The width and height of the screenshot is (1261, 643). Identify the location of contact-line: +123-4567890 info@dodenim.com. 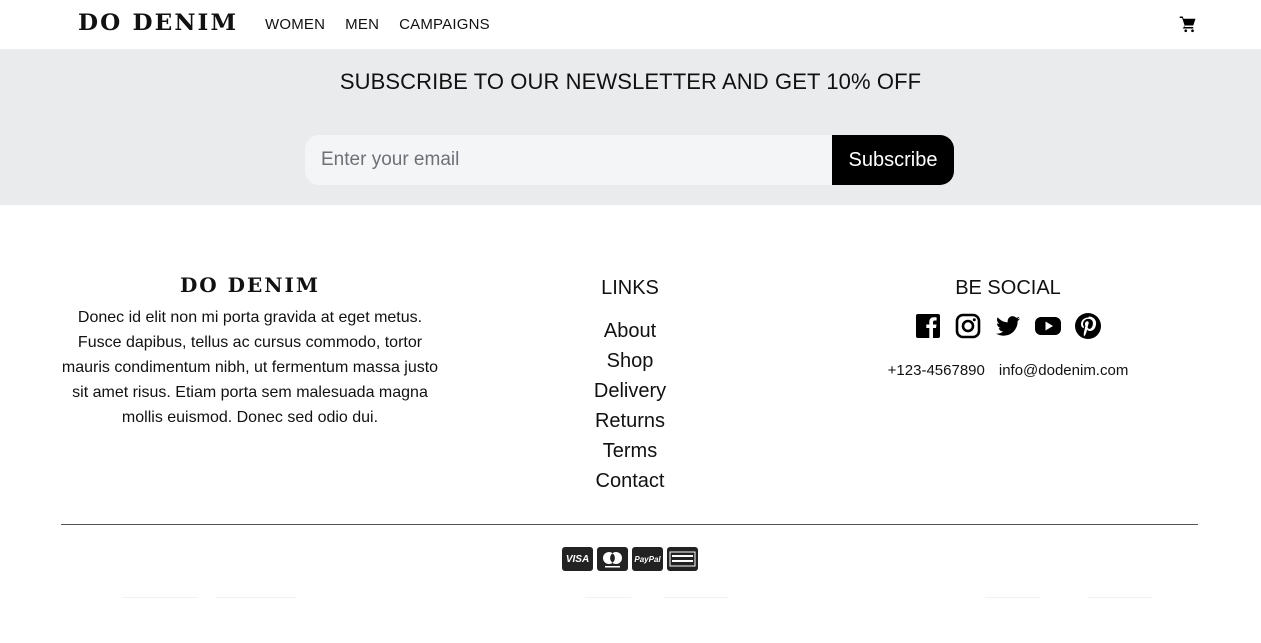
(1008, 370).